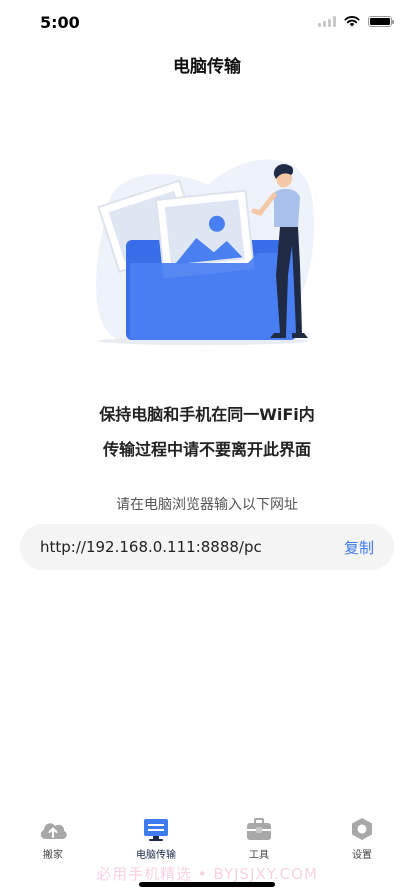 This screenshot has height=896, width=414. I want to click on gear-icon, so click(362, 829).